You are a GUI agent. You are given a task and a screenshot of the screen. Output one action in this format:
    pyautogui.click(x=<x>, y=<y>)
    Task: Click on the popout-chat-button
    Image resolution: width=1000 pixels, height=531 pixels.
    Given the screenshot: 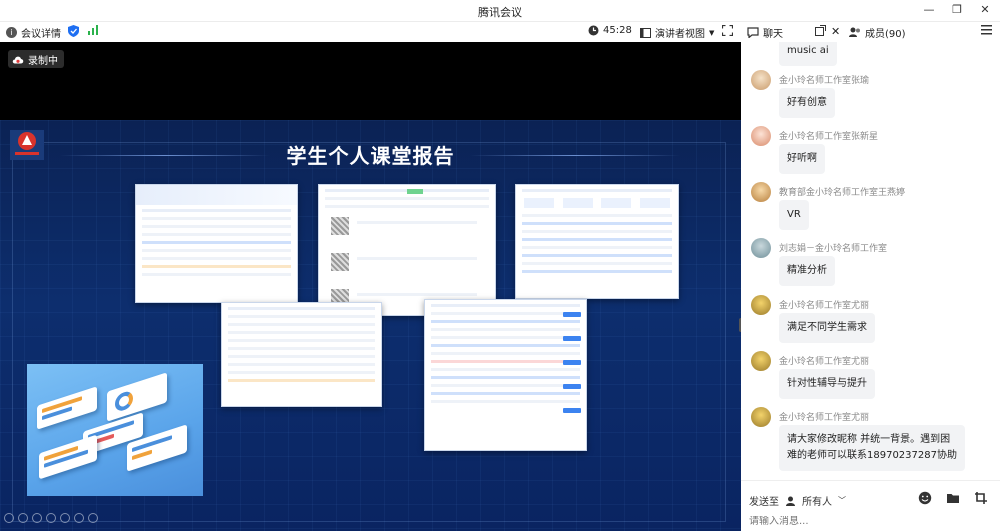 What is the action you would take?
    pyautogui.click(x=820, y=30)
    